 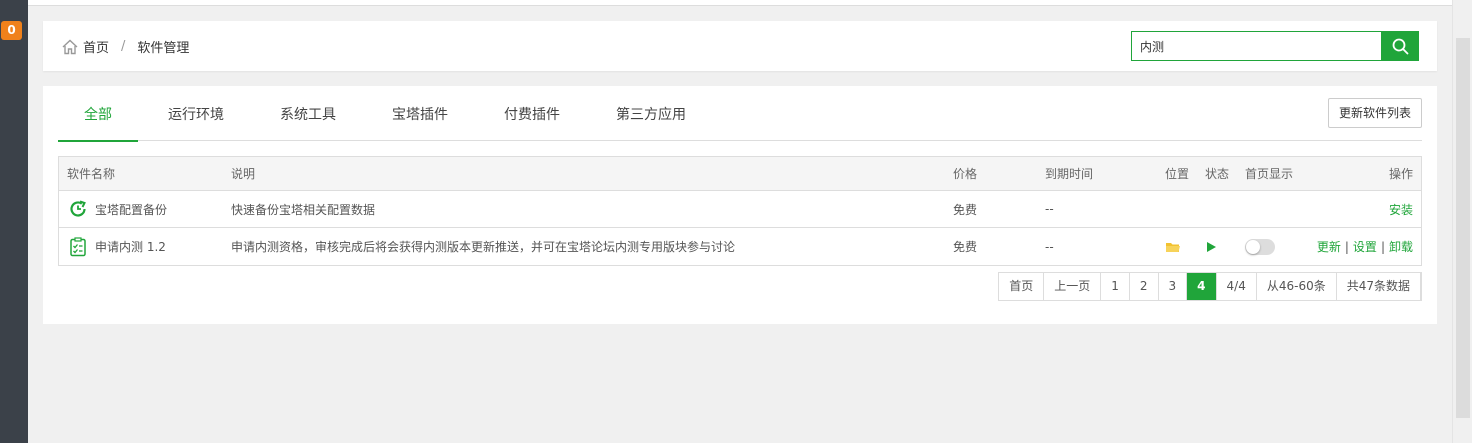 I want to click on tab-bt-plugins: 宝塔插件, so click(x=420, y=119).